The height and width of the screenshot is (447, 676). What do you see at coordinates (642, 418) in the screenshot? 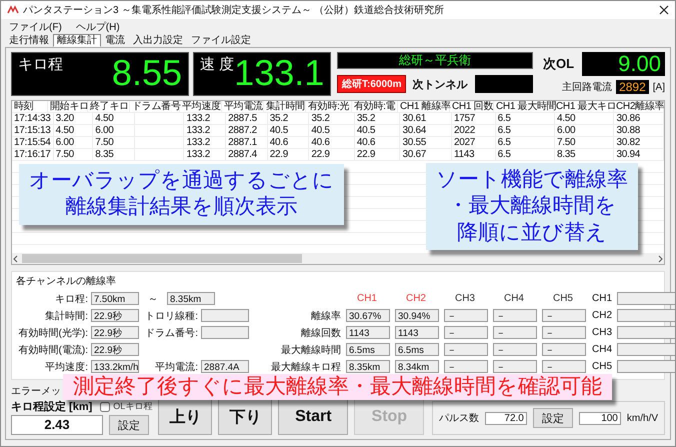
I see `unit-label: km/h/V` at bounding box center [642, 418].